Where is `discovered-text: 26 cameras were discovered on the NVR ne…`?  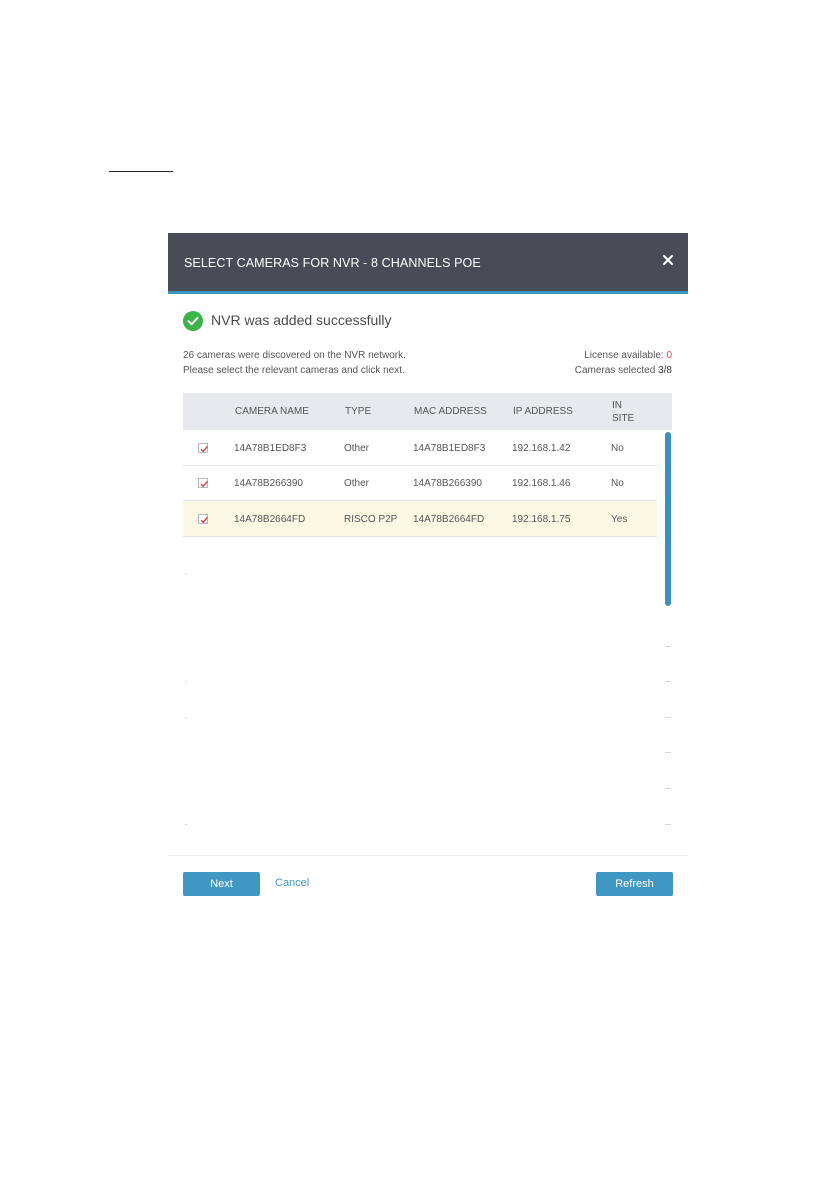 discovered-text: 26 cameras were discovered on the NVR ne… is located at coordinates (294, 355).